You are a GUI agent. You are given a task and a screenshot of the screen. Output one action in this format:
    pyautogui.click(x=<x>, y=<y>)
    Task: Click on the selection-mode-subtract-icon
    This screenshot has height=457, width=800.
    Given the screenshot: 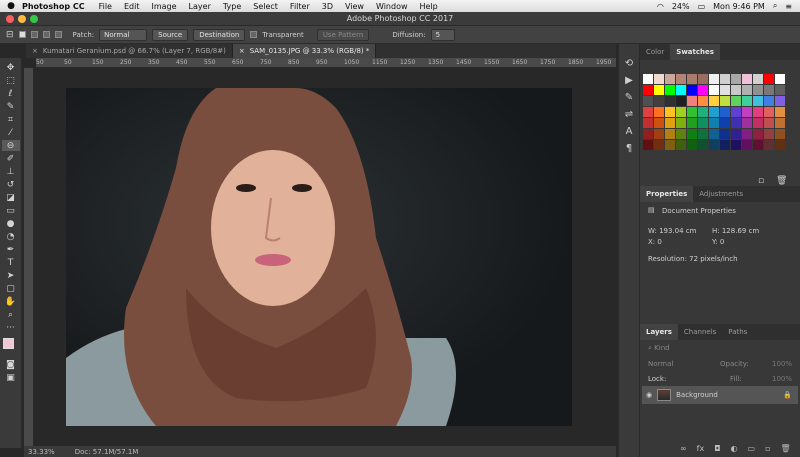 What is the action you would take?
    pyautogui.click(x=46, y=34)
    